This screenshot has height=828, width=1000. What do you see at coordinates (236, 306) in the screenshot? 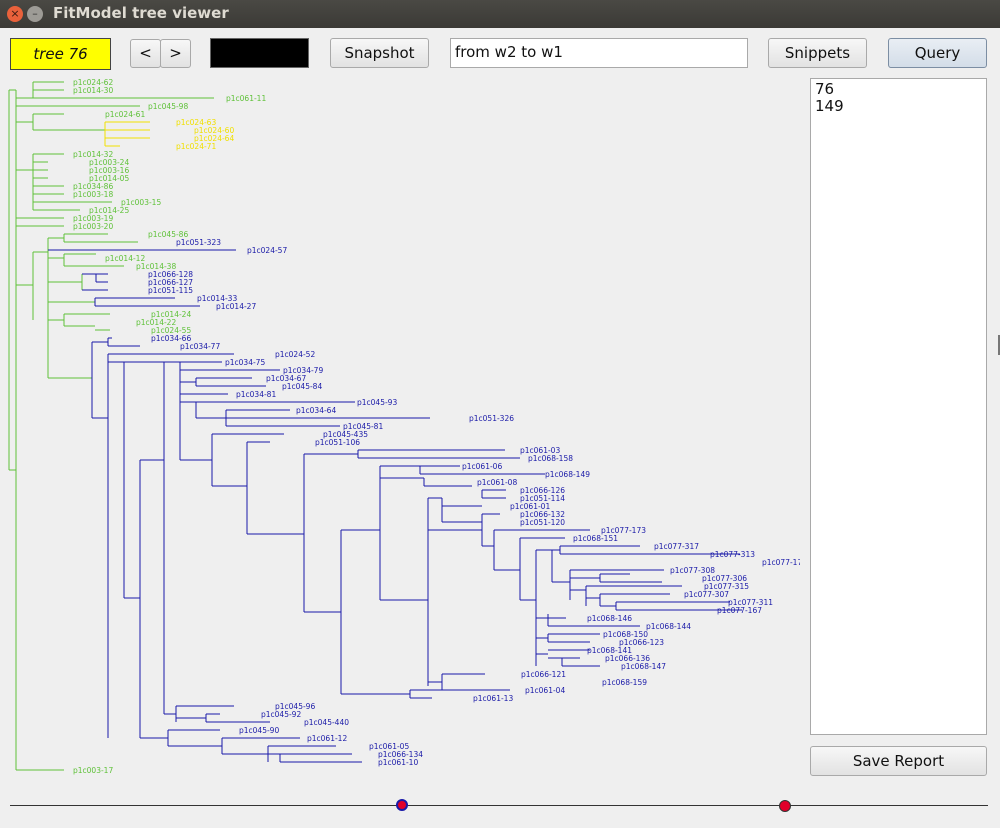
I see `tree-leaf-label: p1c014-27` at bounding box center [236, 306].